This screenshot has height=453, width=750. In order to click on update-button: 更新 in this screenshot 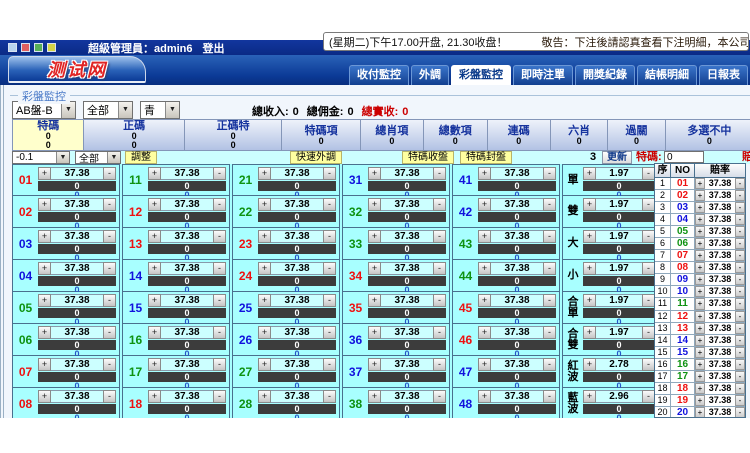, I will do `click(617, 157)`.